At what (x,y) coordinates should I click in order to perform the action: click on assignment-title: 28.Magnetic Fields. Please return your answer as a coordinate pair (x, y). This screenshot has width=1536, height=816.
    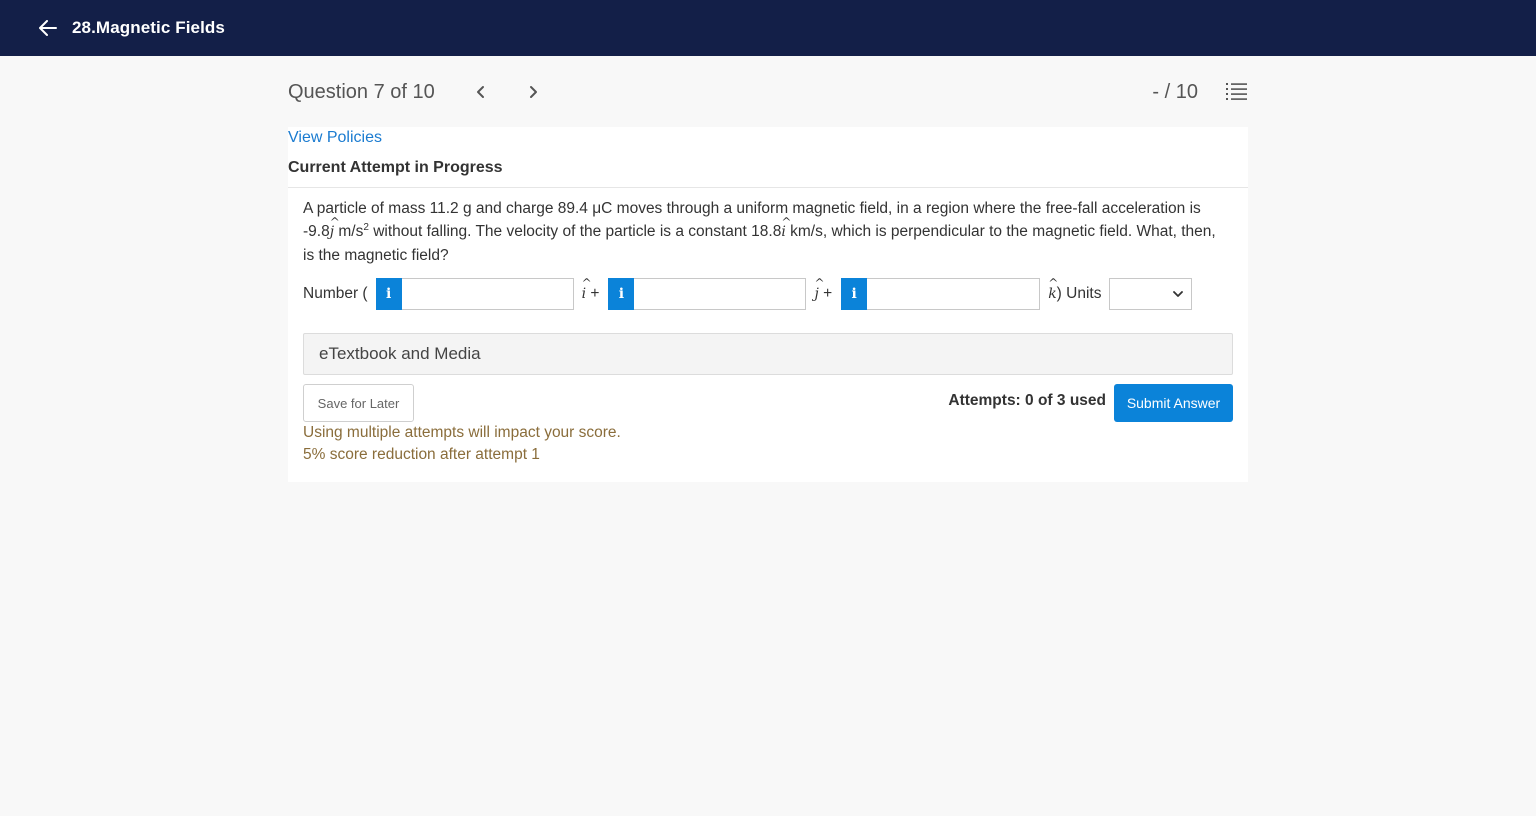
    Looking at the image, I should click on (148, 27).